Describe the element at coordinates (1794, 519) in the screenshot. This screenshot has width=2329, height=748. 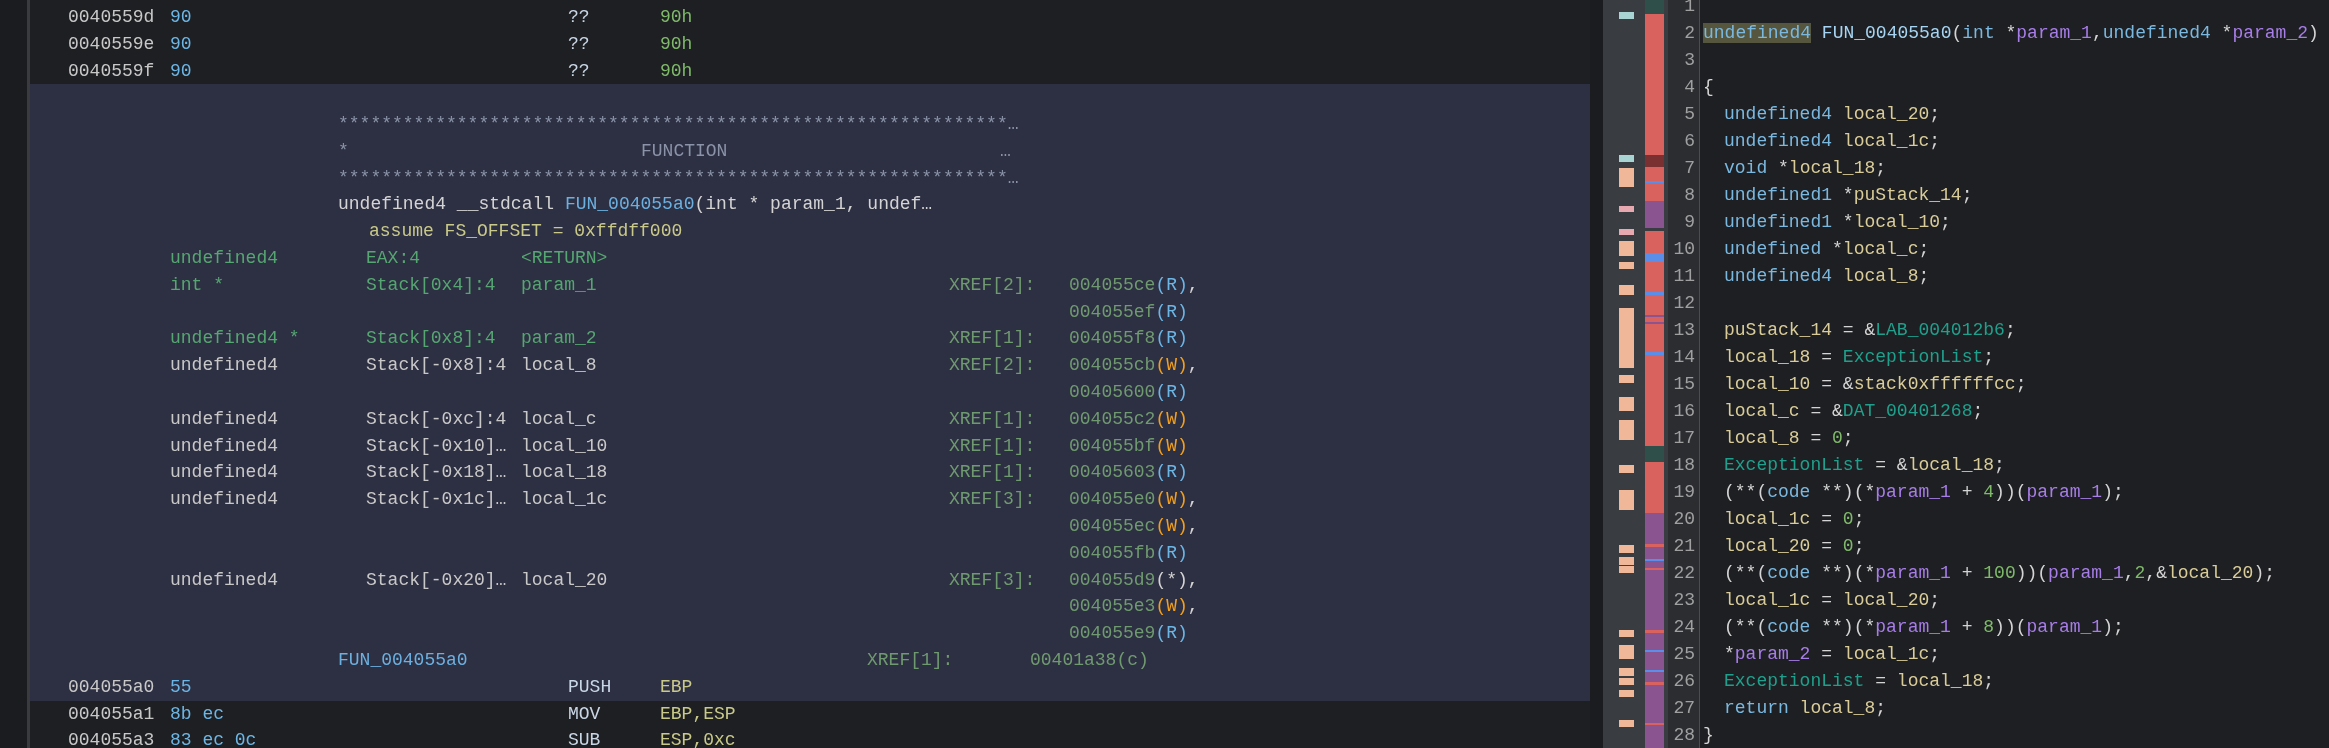
I see `code-line: local_1c = 0;` at that location.